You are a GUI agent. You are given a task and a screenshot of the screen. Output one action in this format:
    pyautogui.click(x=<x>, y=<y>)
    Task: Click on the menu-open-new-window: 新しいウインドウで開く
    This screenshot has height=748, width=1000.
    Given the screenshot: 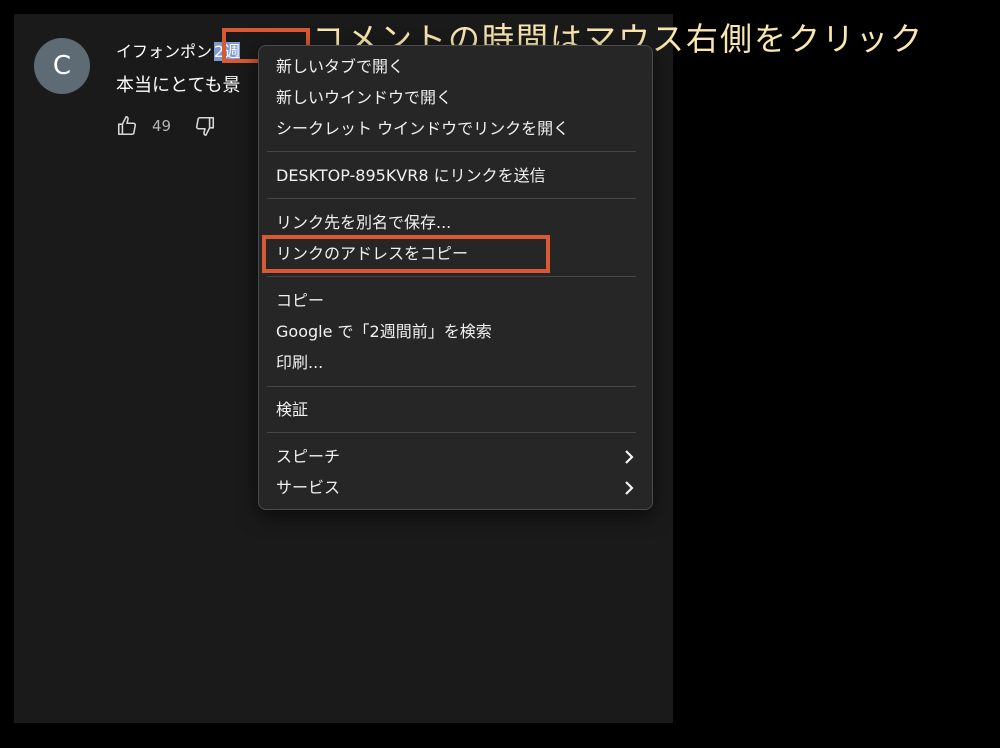 What is the action you would take?
    pyautogui.click(x=457, y=98)
    